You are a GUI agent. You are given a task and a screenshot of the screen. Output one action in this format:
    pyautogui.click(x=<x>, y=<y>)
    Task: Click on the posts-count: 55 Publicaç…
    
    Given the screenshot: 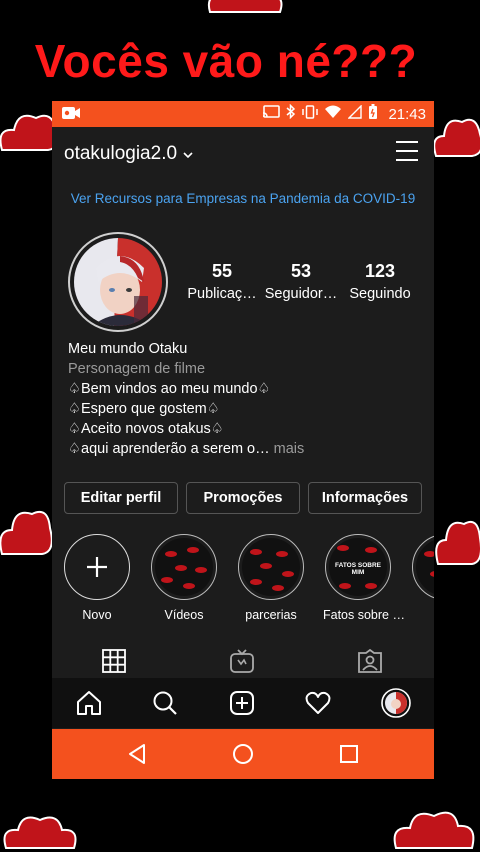 What is the action you would take?
    pyautogui.click(x=222, y=281)
    